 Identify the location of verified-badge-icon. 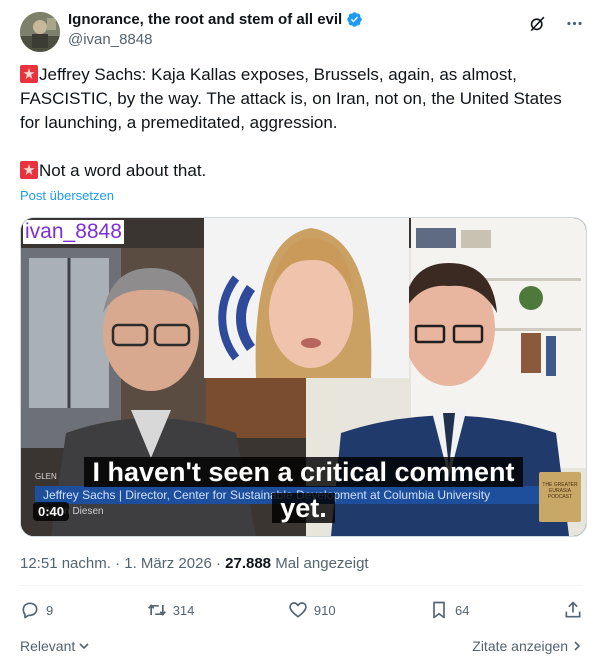
(354, 19).